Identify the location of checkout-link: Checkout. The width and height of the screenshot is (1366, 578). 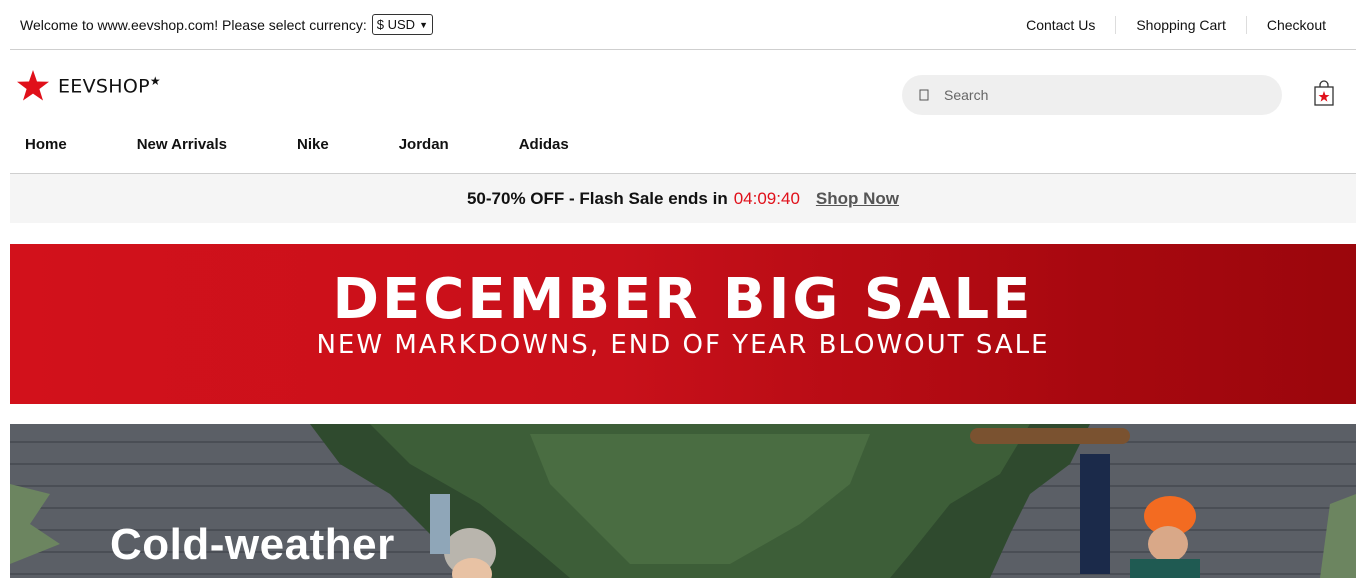
(1295, 24).